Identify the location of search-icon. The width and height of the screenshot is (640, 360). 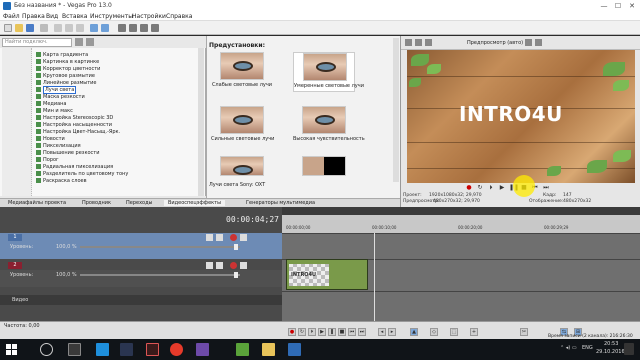
(46, 349).